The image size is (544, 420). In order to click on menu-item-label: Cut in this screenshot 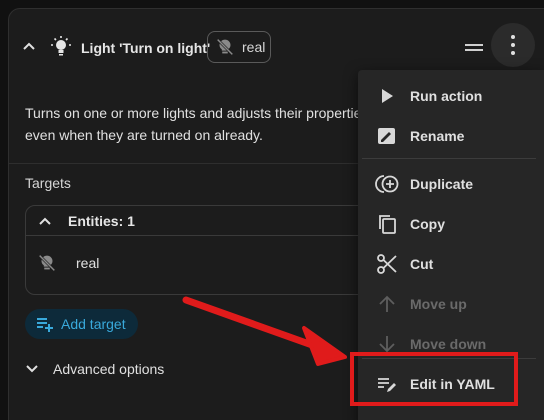, I will do `click(422, 264)`.